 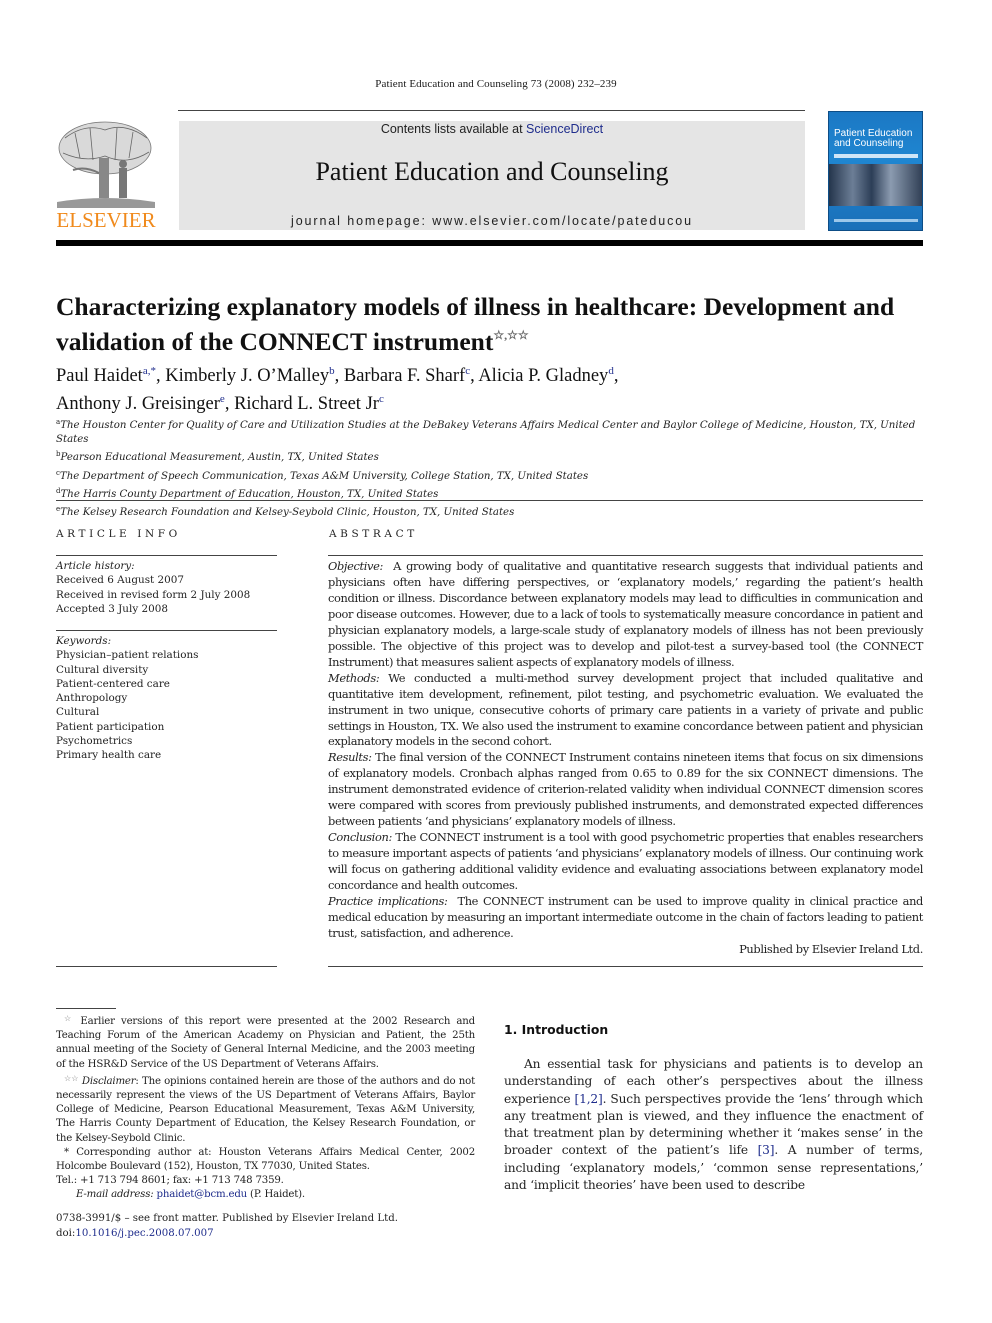 What do you see at coordinates (113, 683) in the screenshot?
I see `keyword-item: Patient-centered care` at bounding box center [113, 683].